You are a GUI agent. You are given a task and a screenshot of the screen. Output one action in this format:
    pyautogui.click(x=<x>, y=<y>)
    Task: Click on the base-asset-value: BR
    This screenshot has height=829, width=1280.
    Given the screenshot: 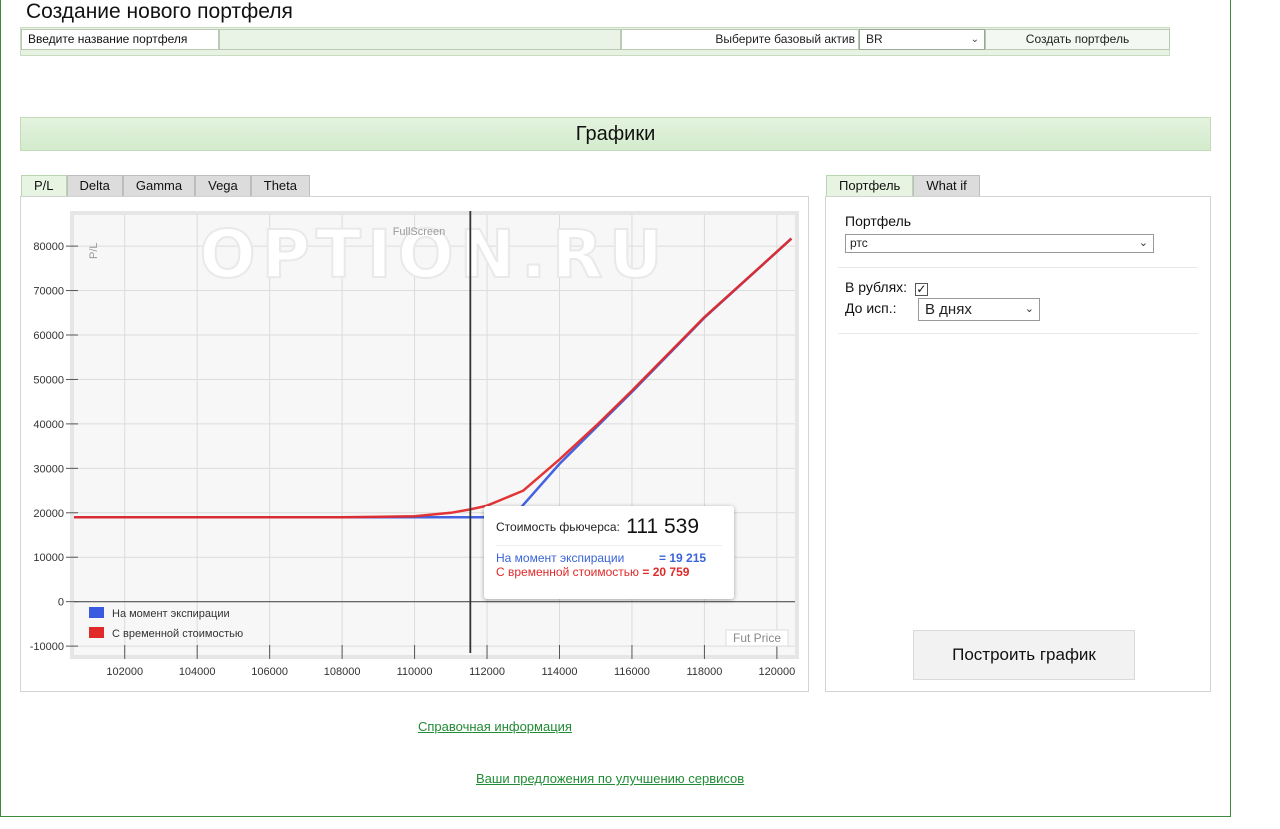 What is the action you would take?
    pyautogui.click(x=874, y=39)
    